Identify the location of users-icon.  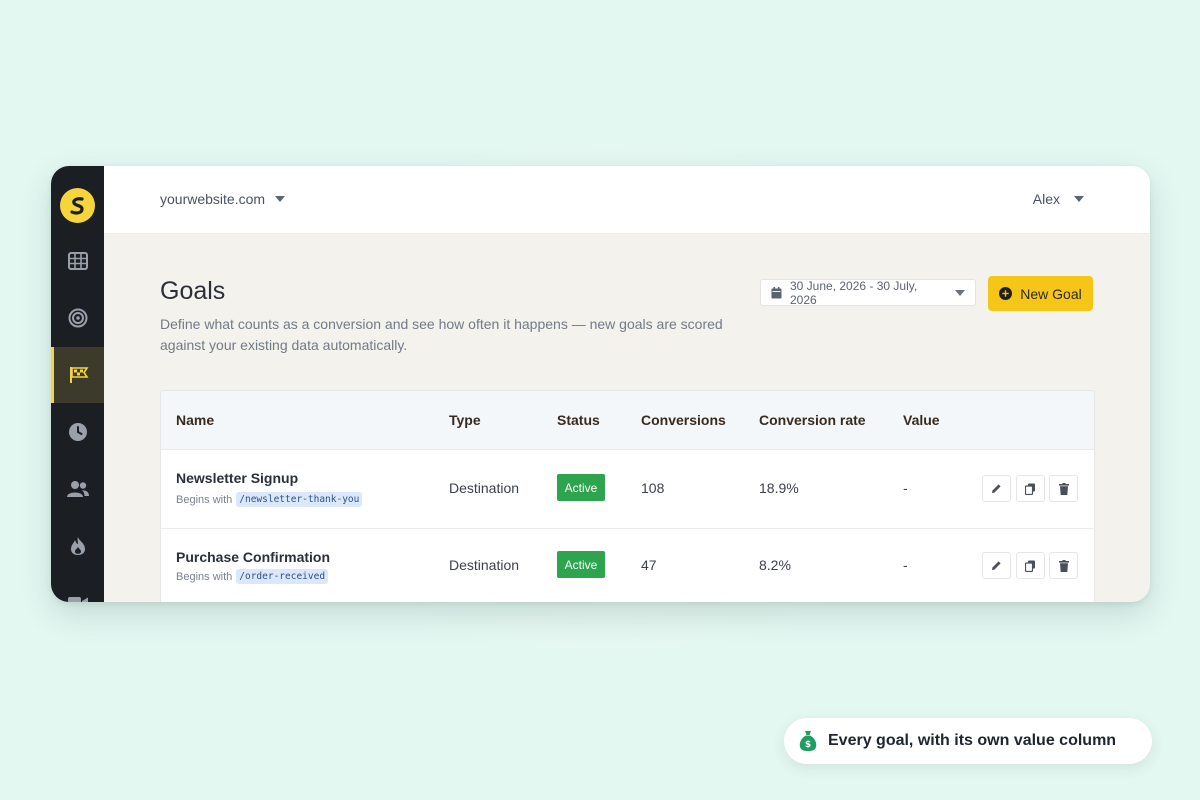
(77, 489).